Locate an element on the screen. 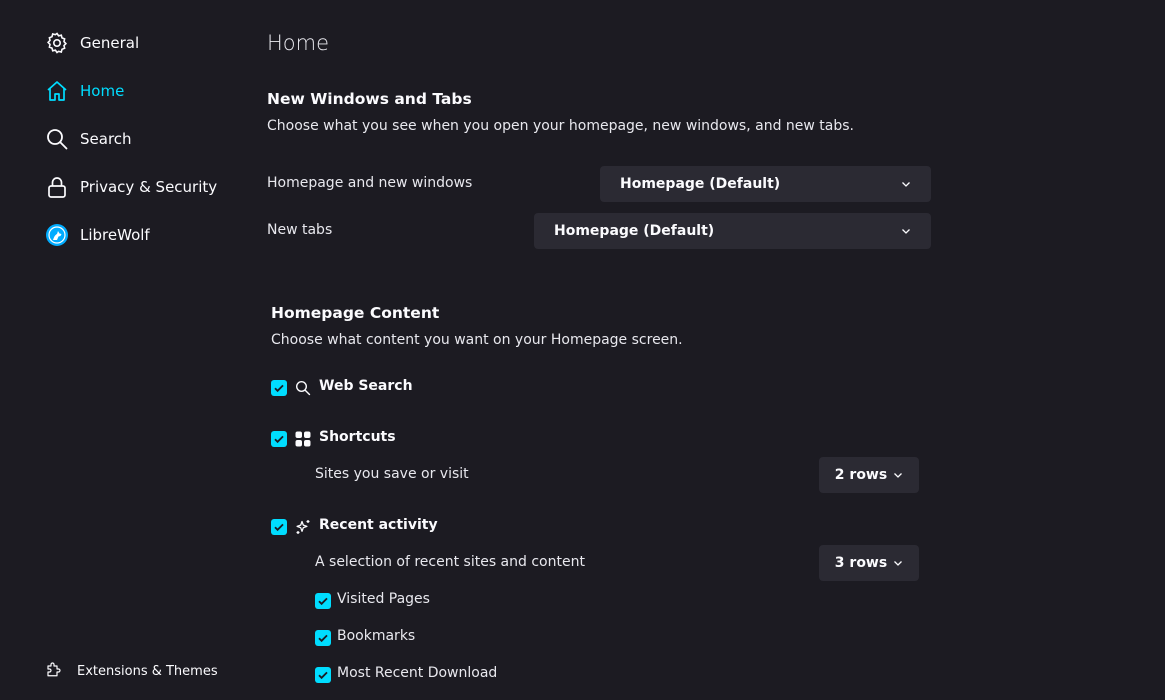 This screenshot has height=700, width=1165. recent-rows-select: 3 rows is located at coordinates (869, 563).